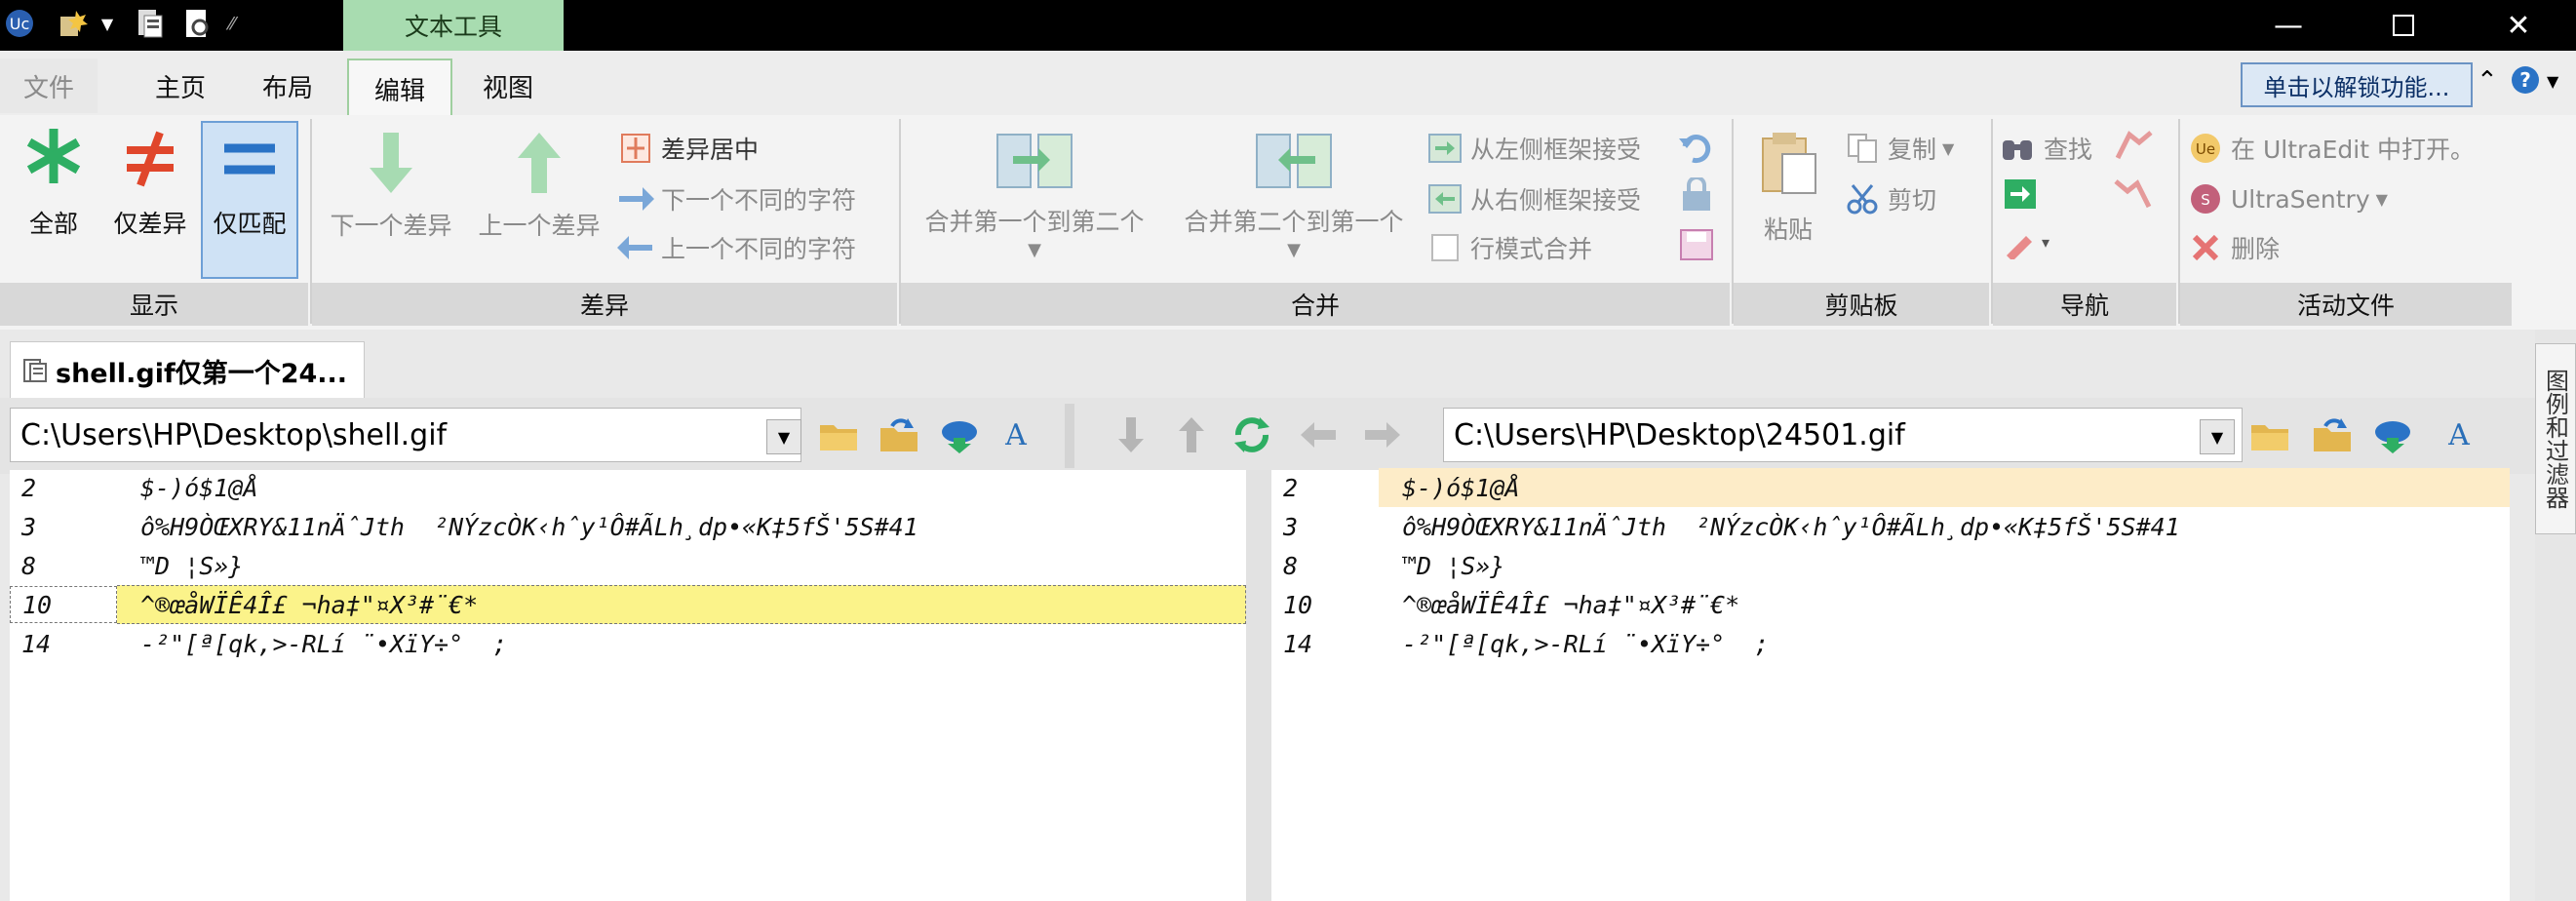  Describe the element at coordinates (1016, 435) in the screenshot. I see `left-font-icon: A` at that location.